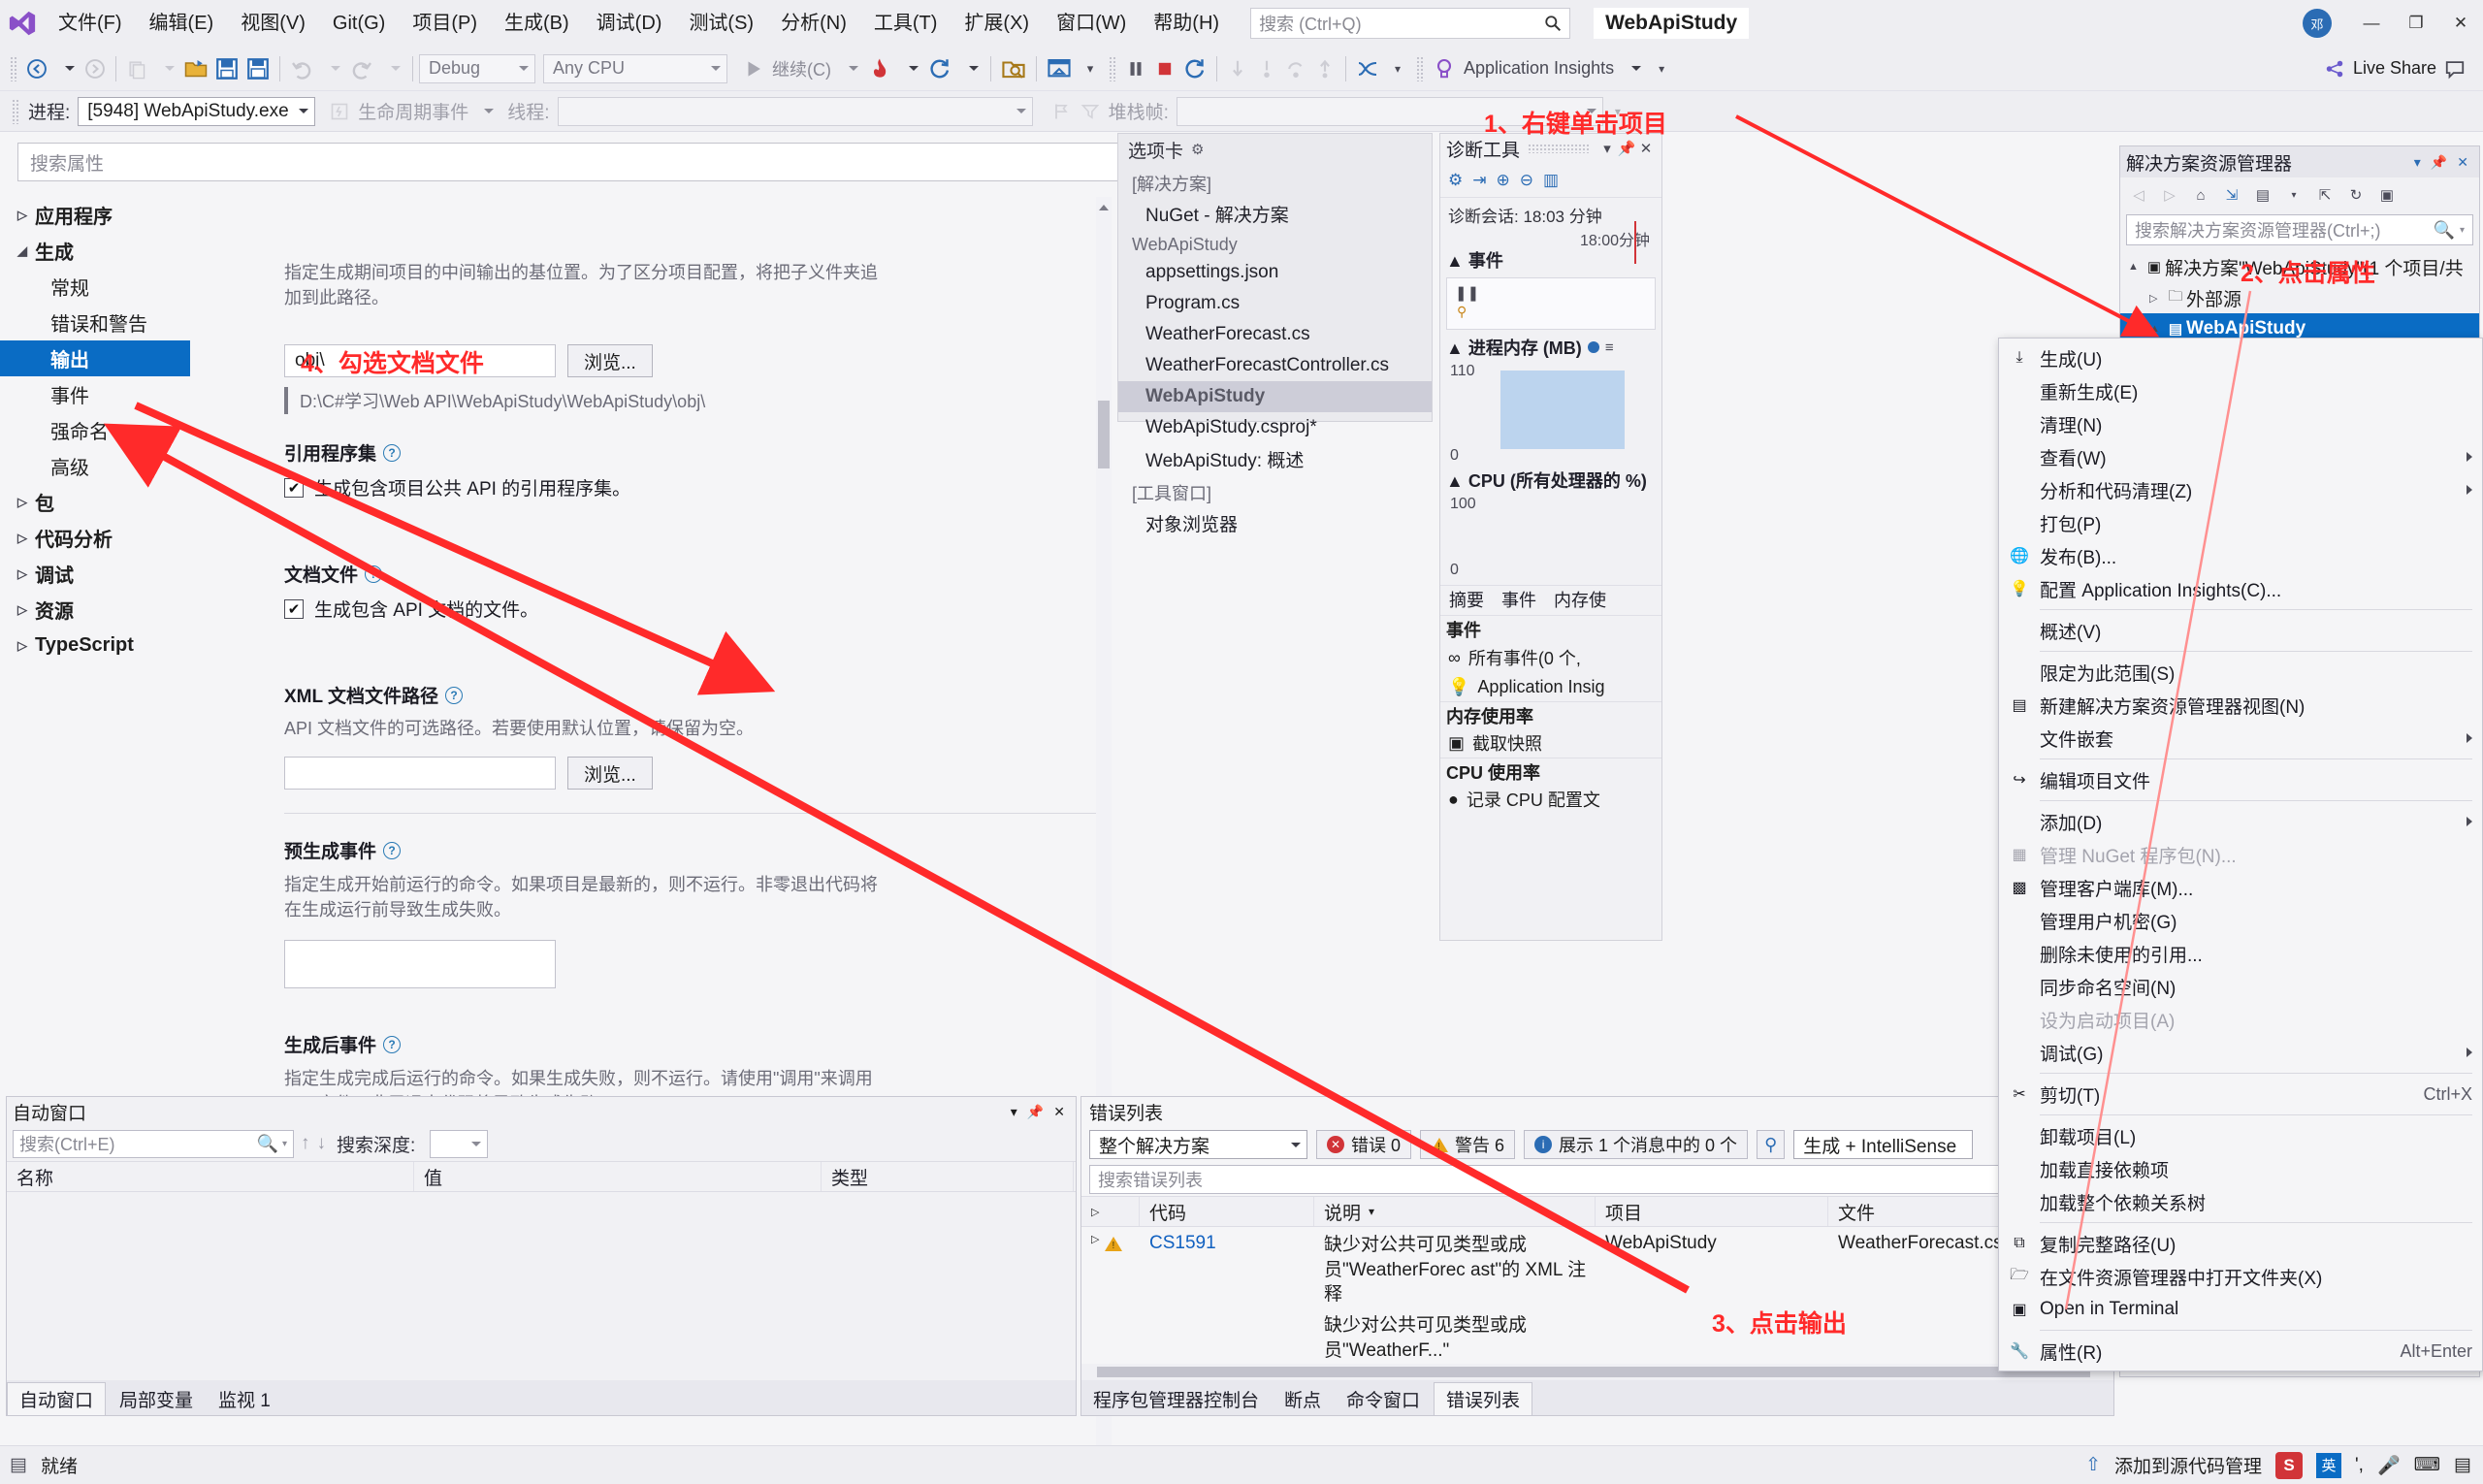 This screenshot has height=1484, width=2483. I want to click on autos-chevron-down-icon: ▾, so click(1014, 1112).